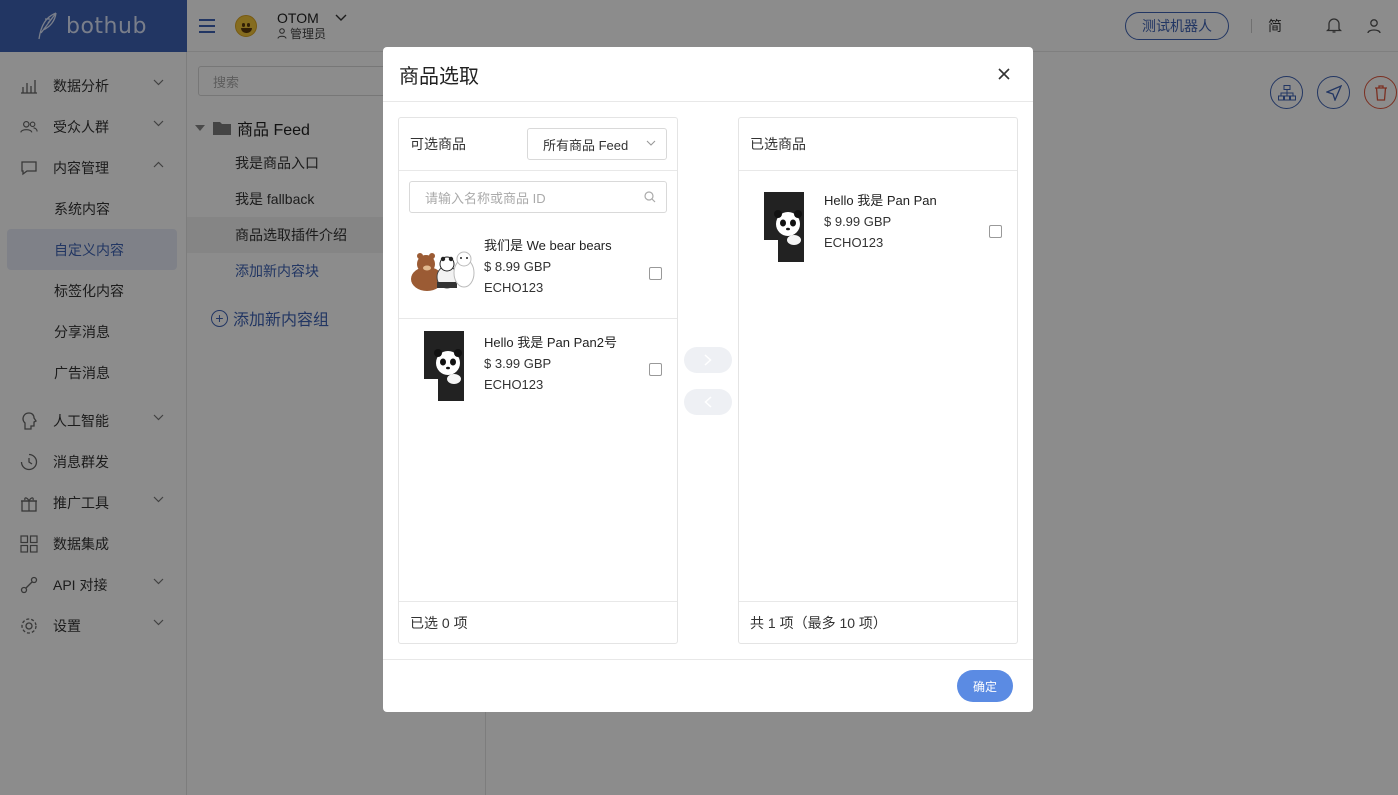 Image resolution: width=1398 pixels, height=795 pixels. I want to click on selected-products-title: 已选商品, so click(778, 144).